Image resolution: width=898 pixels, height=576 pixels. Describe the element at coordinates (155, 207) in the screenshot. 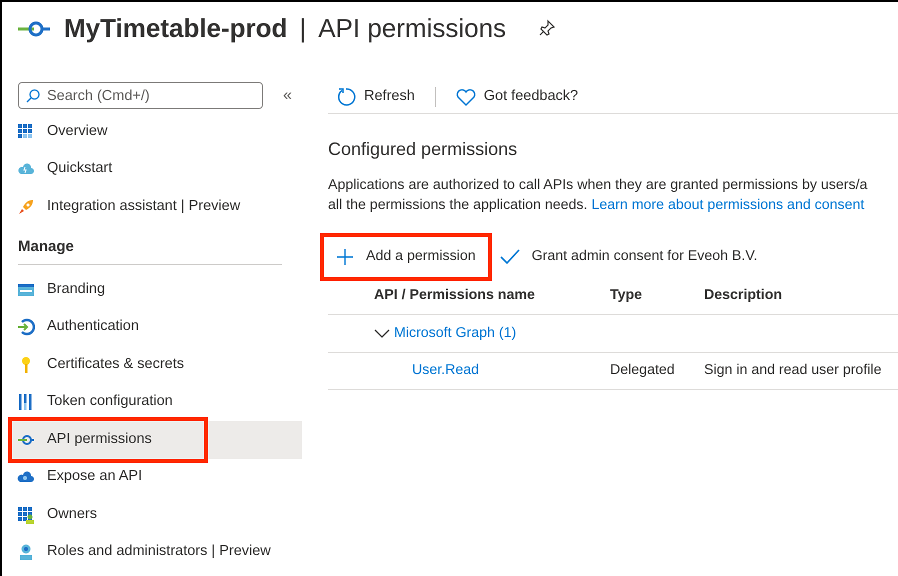

I see `nav-item: Integration assistant | Preview` at that location.